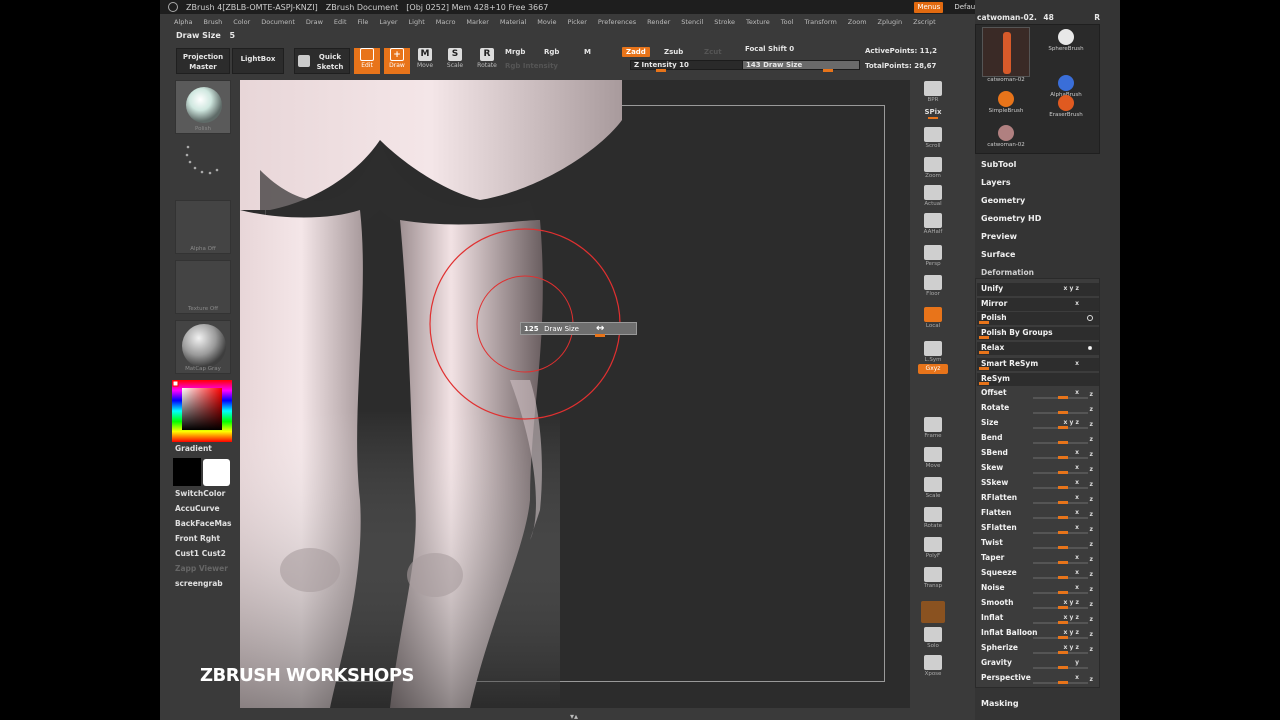  What do you see at coordinates (487, 61) in the screenshot?
I see `rotate-button: R Rotate` at bounding box center [487, 61].